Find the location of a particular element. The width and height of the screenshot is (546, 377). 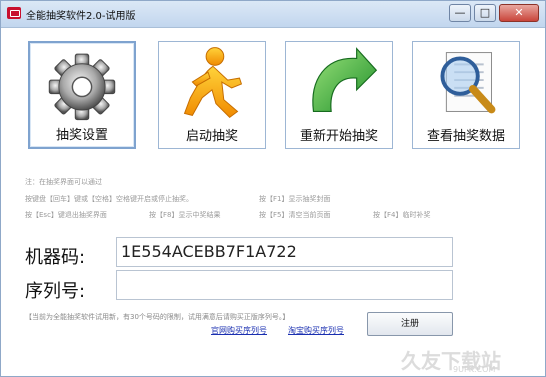

restart-arrow-icon is located at coordinates (345, 80).